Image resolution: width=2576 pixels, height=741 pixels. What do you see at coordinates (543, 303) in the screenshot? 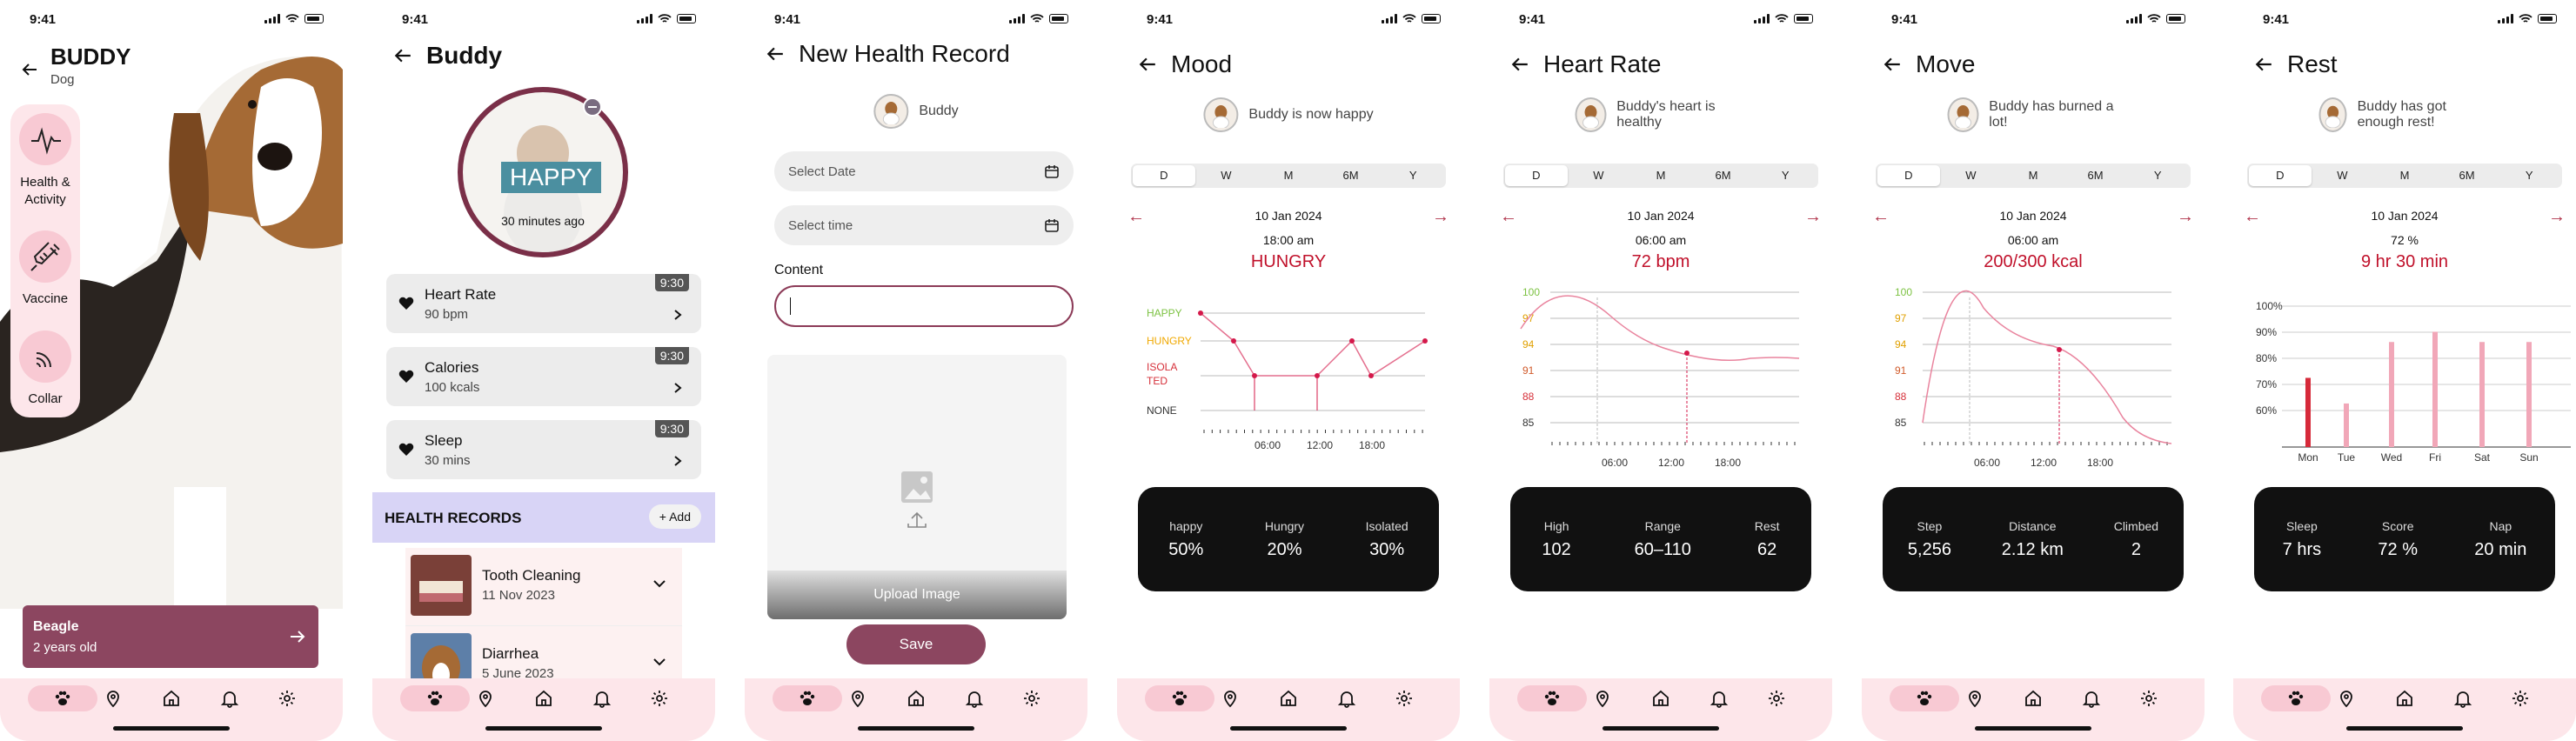
I see `metric-heart-rate: Heart Rate 90 bpm 9:30` at bounding box center [543, 303].